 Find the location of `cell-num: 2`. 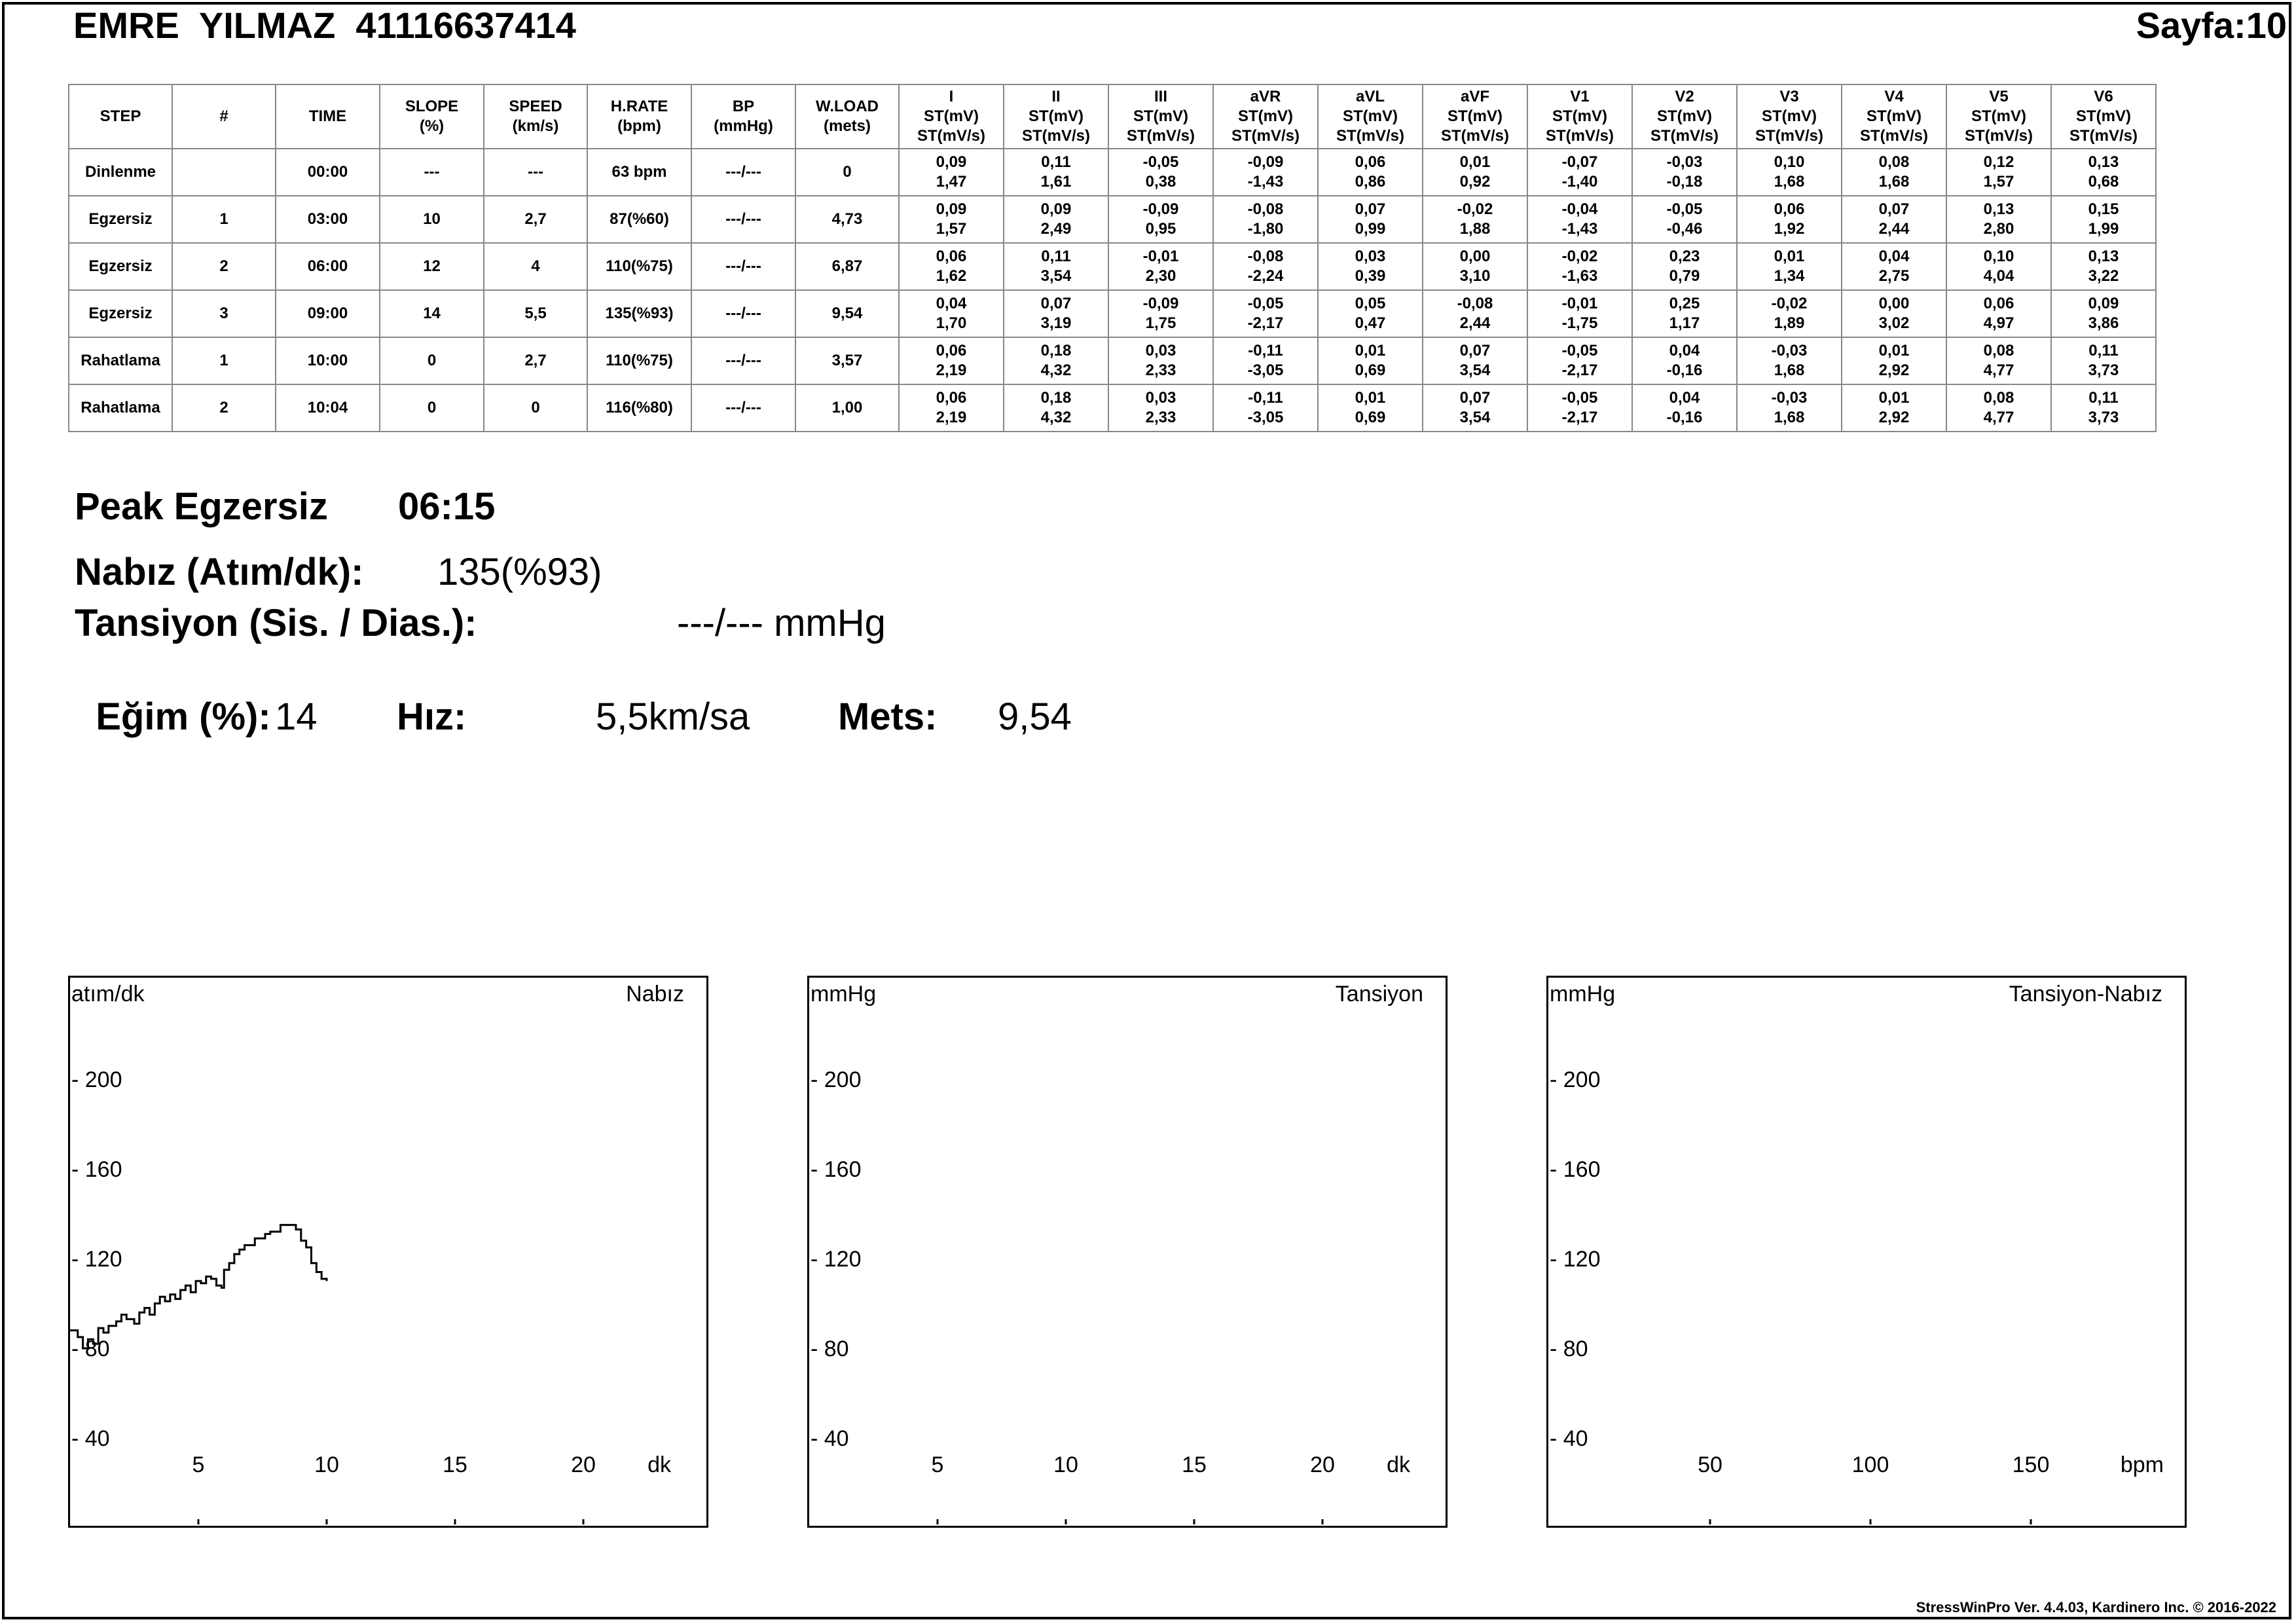

cell-num: 2 is located at coordinates (224, 266).